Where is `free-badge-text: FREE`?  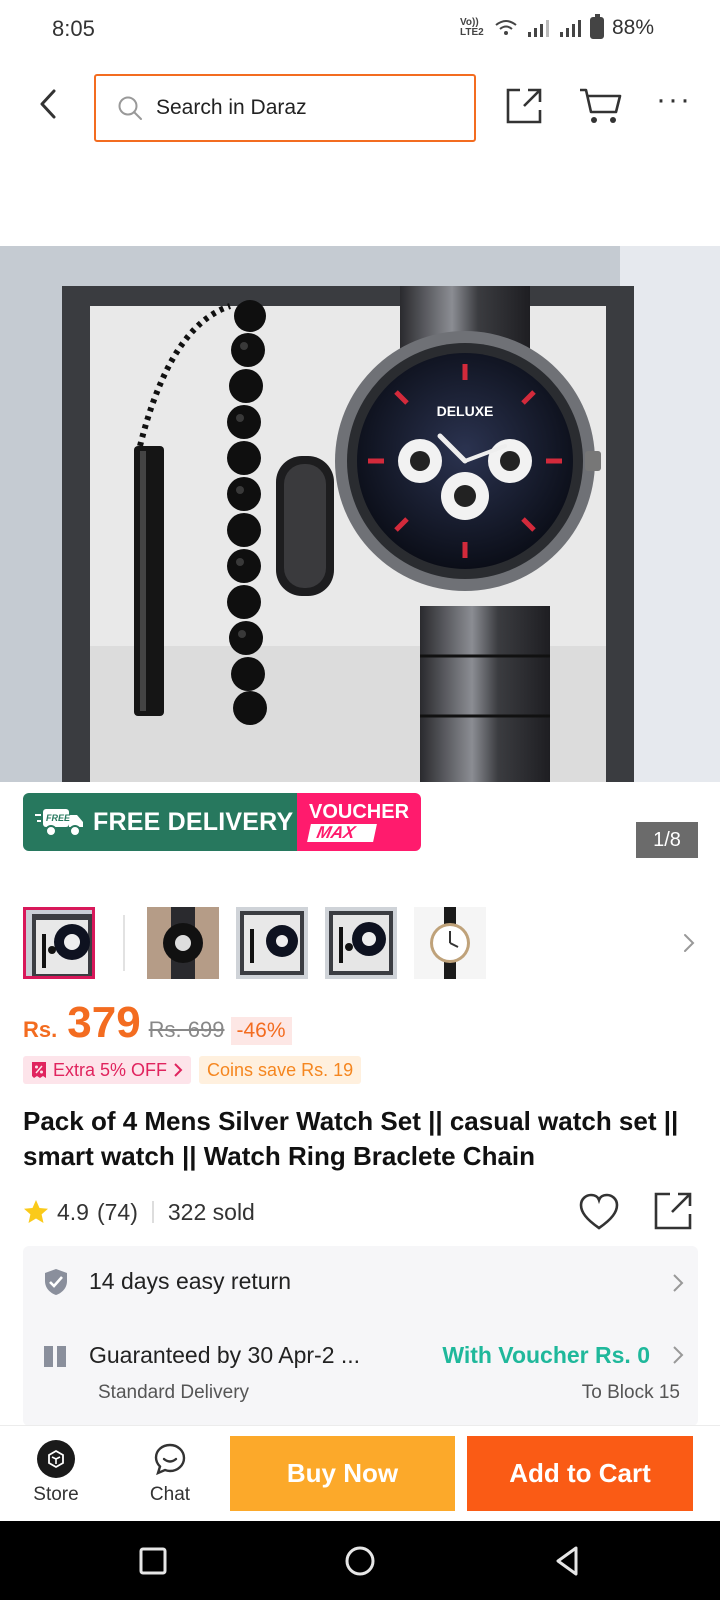
free-badge-text: FREE is located at coordinates (58, 818).